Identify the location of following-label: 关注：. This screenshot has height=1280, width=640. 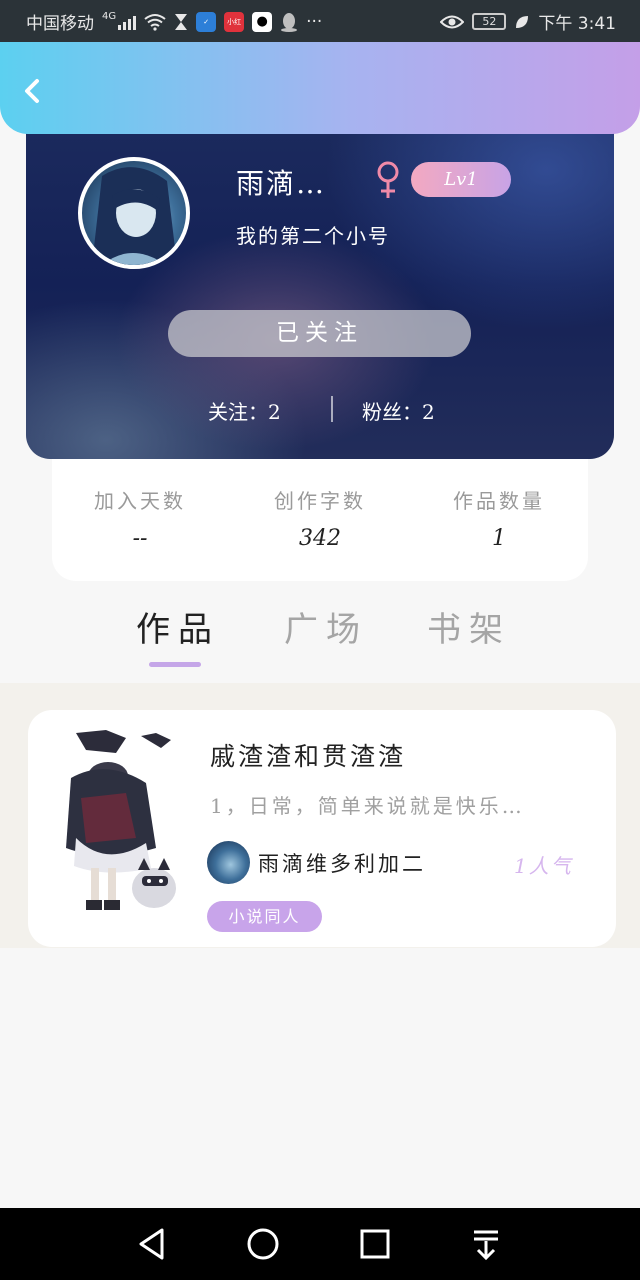
(238, 412).